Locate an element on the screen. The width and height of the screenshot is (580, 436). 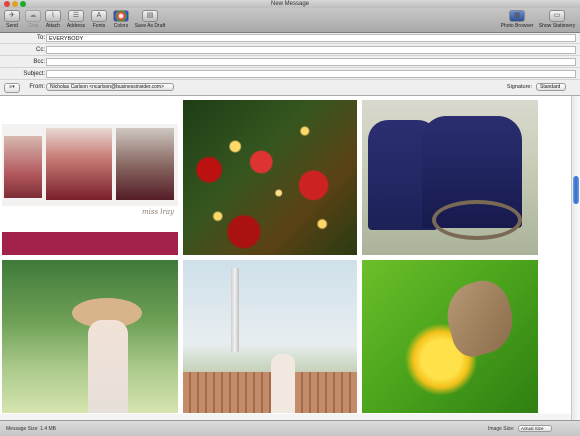
photo-browser-button: ▦ Photo Browser is located at coordinates (517, 20).